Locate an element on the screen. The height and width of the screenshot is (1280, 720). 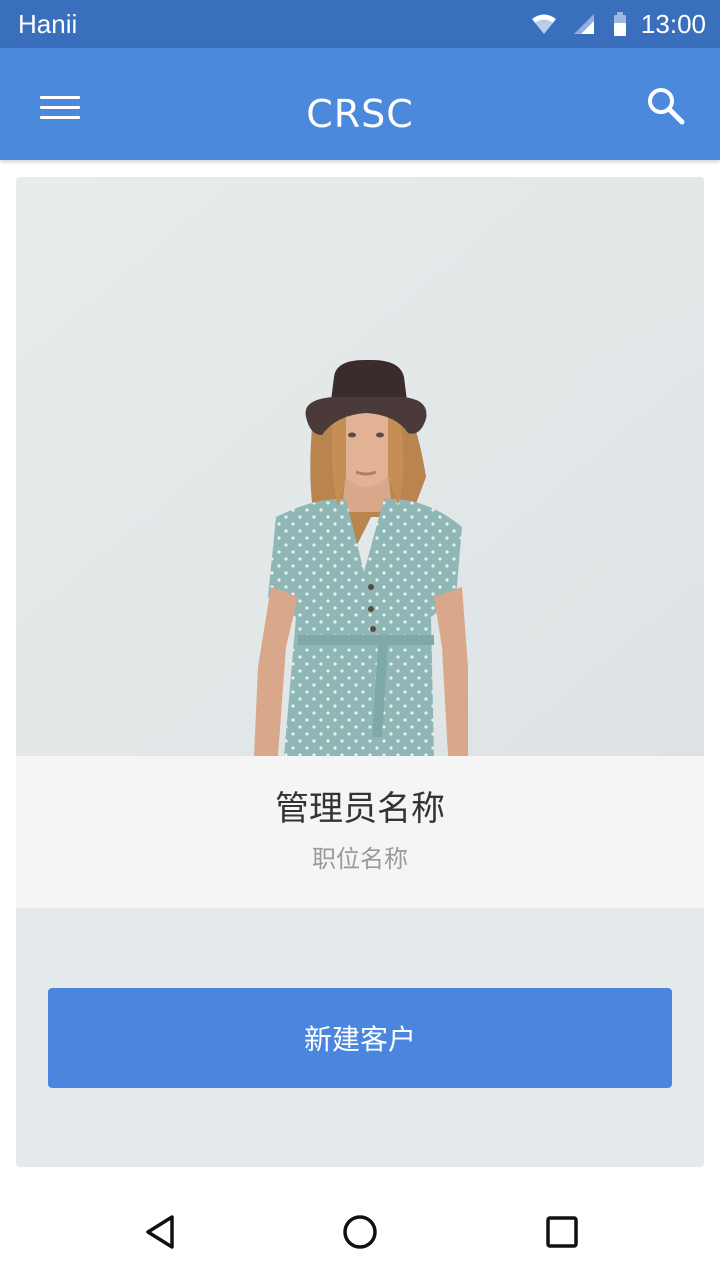
recents-icon is located at coordinates (562, 1232).